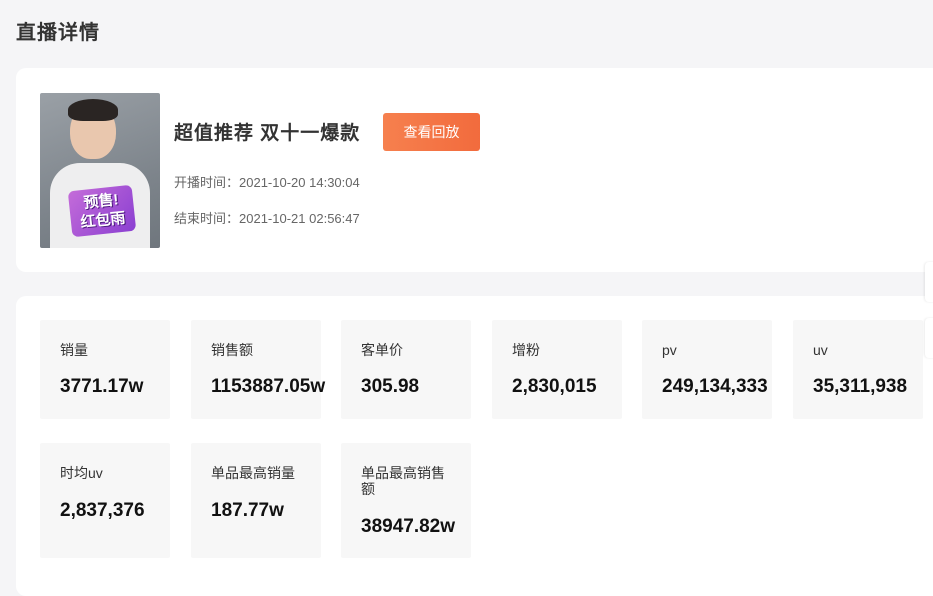 This screenshot has height=596, width=933. I want to click on page-title: 直播详情, so click(58, 33).